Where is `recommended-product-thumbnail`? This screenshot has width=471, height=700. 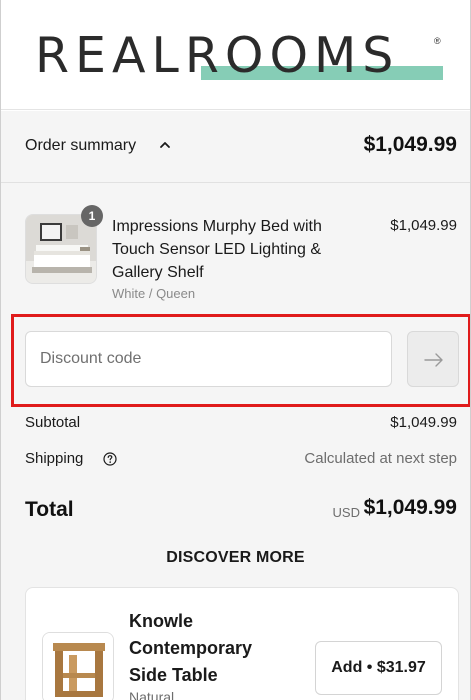
recommended-product-thumbnail is located at coordinates (78, 666).